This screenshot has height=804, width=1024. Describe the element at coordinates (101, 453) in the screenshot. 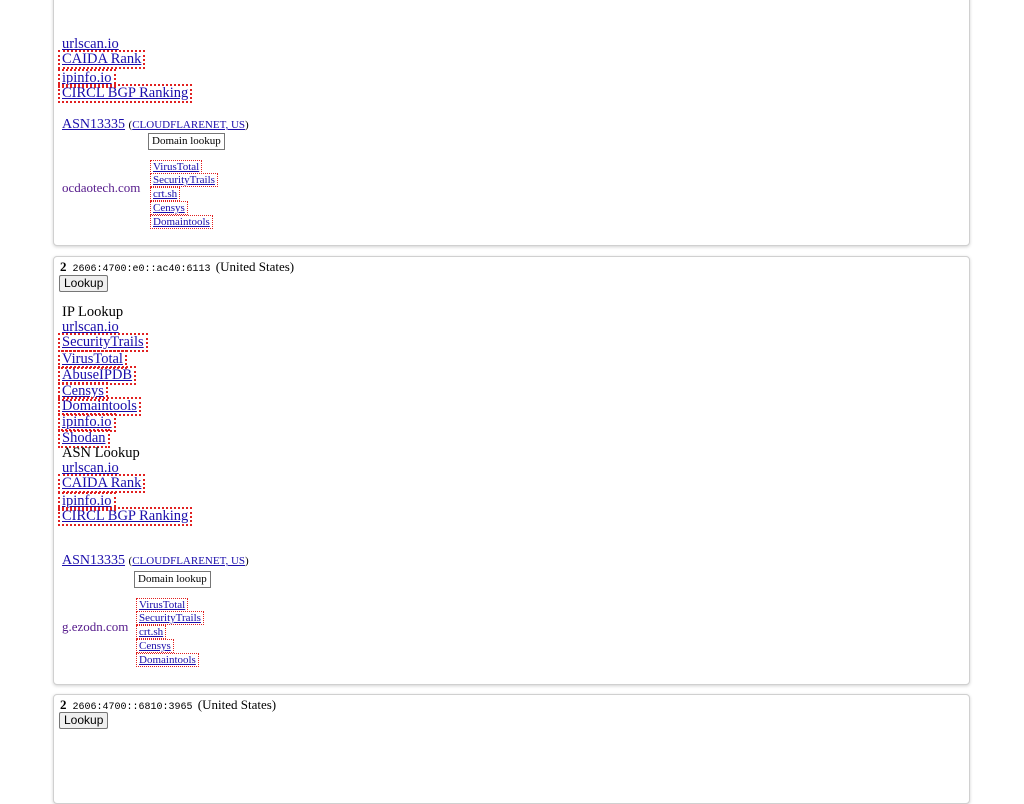

I see `asn-lookup-title: ASN Lookup` at that location.